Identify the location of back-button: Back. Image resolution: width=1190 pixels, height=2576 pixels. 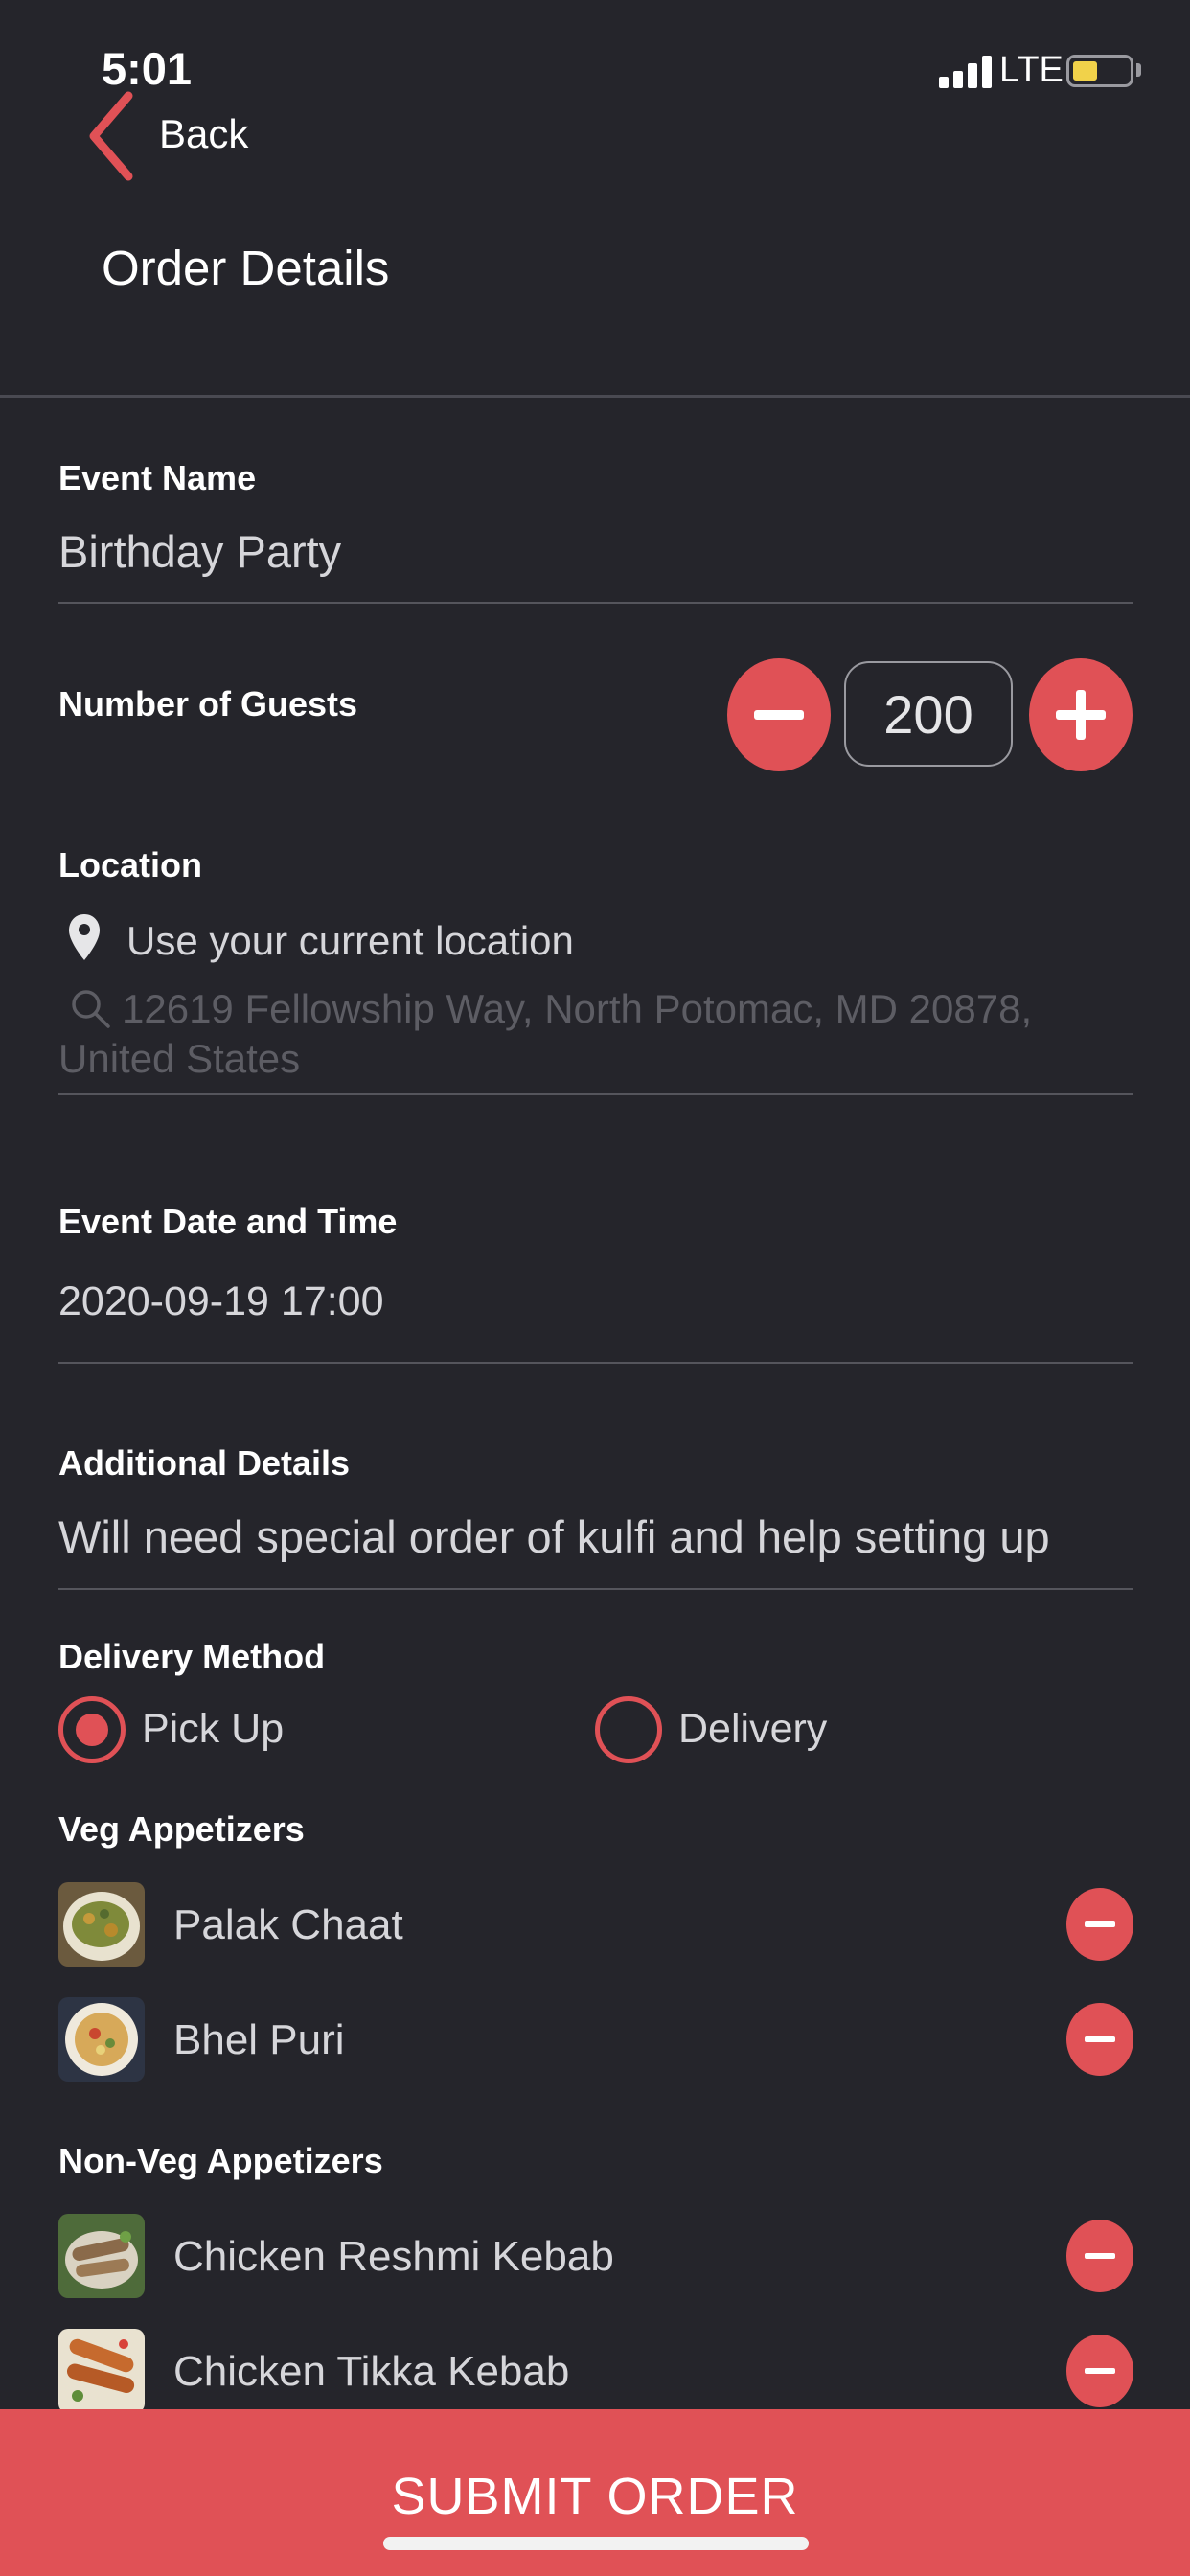
(178, 136).